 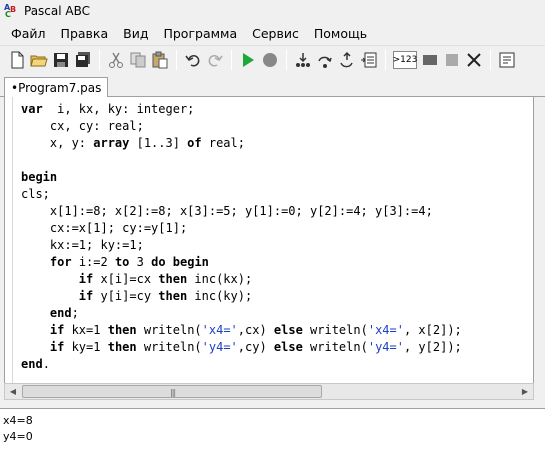 I want to click on grid-icon, so click(x=452, y=60).